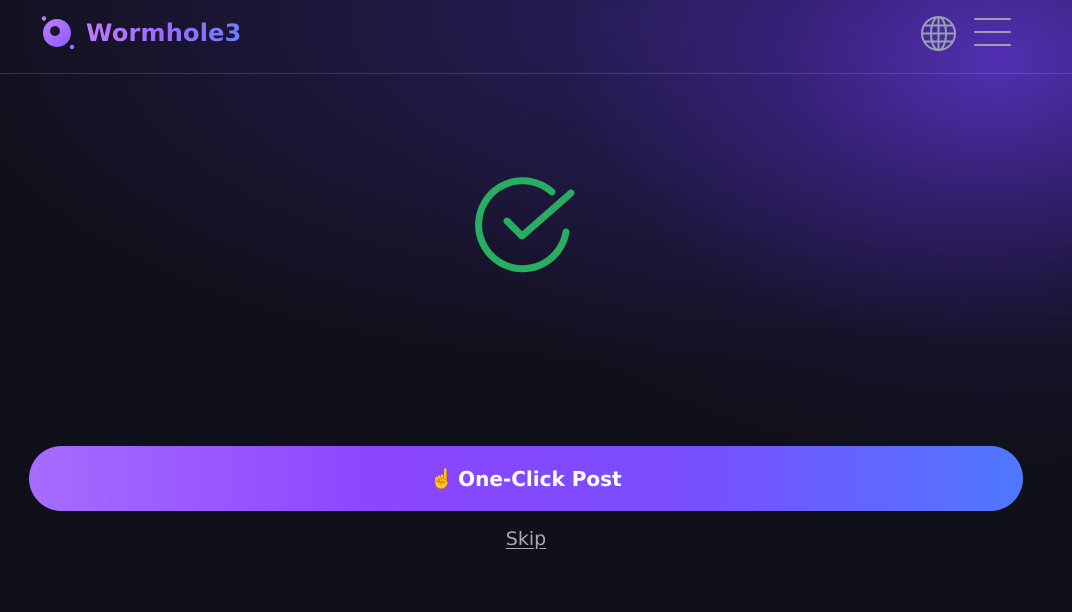 Image resolution: width=1072 pixels, height=612 pixels. What do you see at coordinates (536, 37) in the screenshot?
I see `top-navigation-bar: Wormhole3` at bounding box center [536, 37].